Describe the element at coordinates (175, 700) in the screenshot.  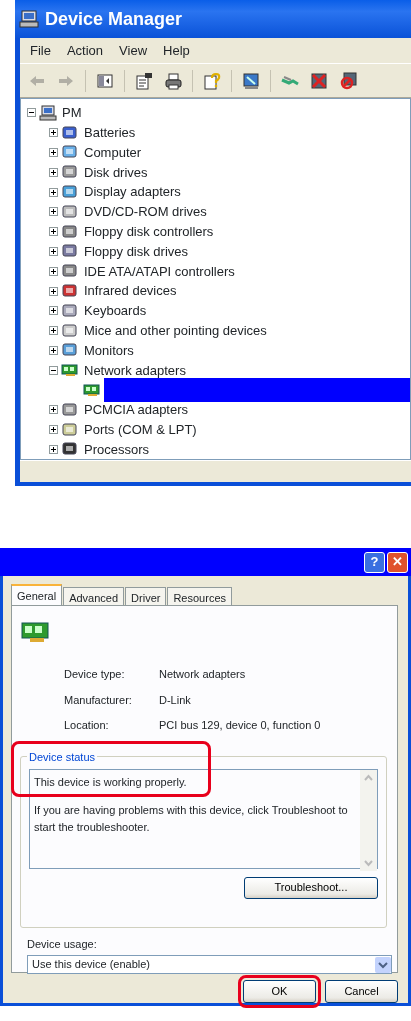
I see `property-value: D-Link` at that location.